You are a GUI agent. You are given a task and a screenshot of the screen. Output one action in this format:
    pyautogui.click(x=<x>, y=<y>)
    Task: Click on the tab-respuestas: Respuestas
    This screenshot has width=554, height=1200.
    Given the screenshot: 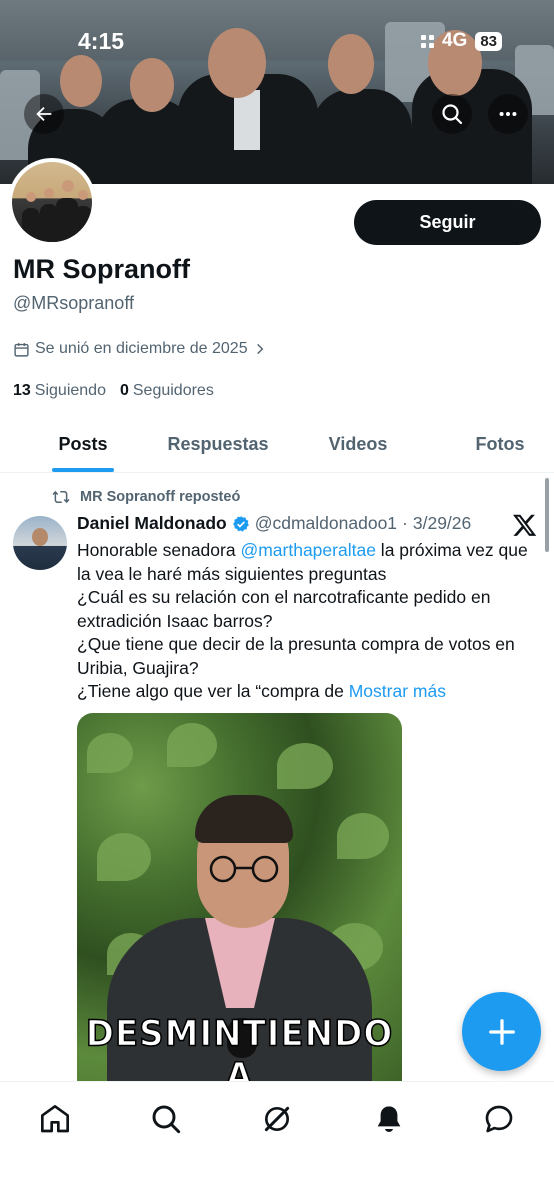 What is the action you would take?
    pyautogui.click(x=218, y=444)
    